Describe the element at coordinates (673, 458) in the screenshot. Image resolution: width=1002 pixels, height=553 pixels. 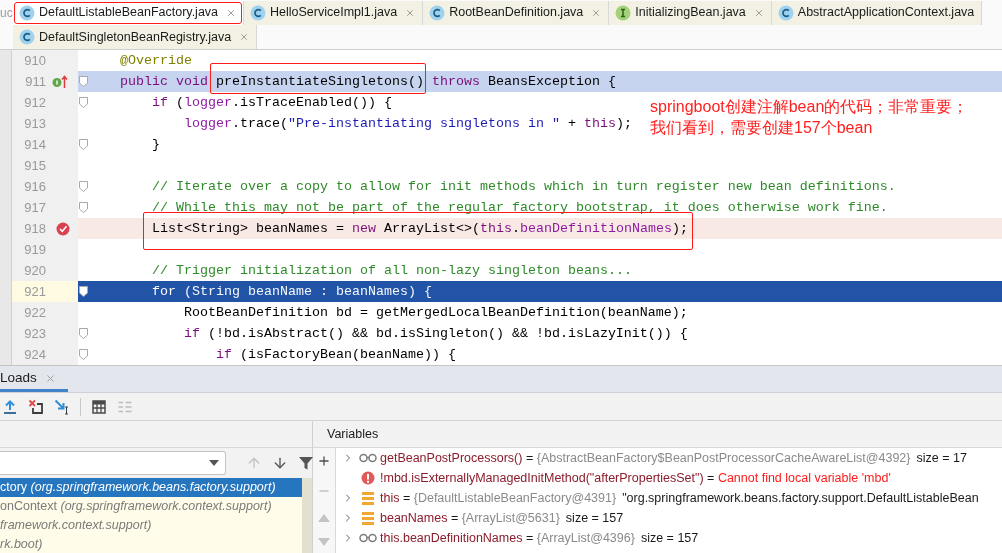
I see `variable-text: getBeanPostProcessors() = {AbstractBeanFactory$BeanPostProcessorCacheAwareList@4392} size = 17` at that location.